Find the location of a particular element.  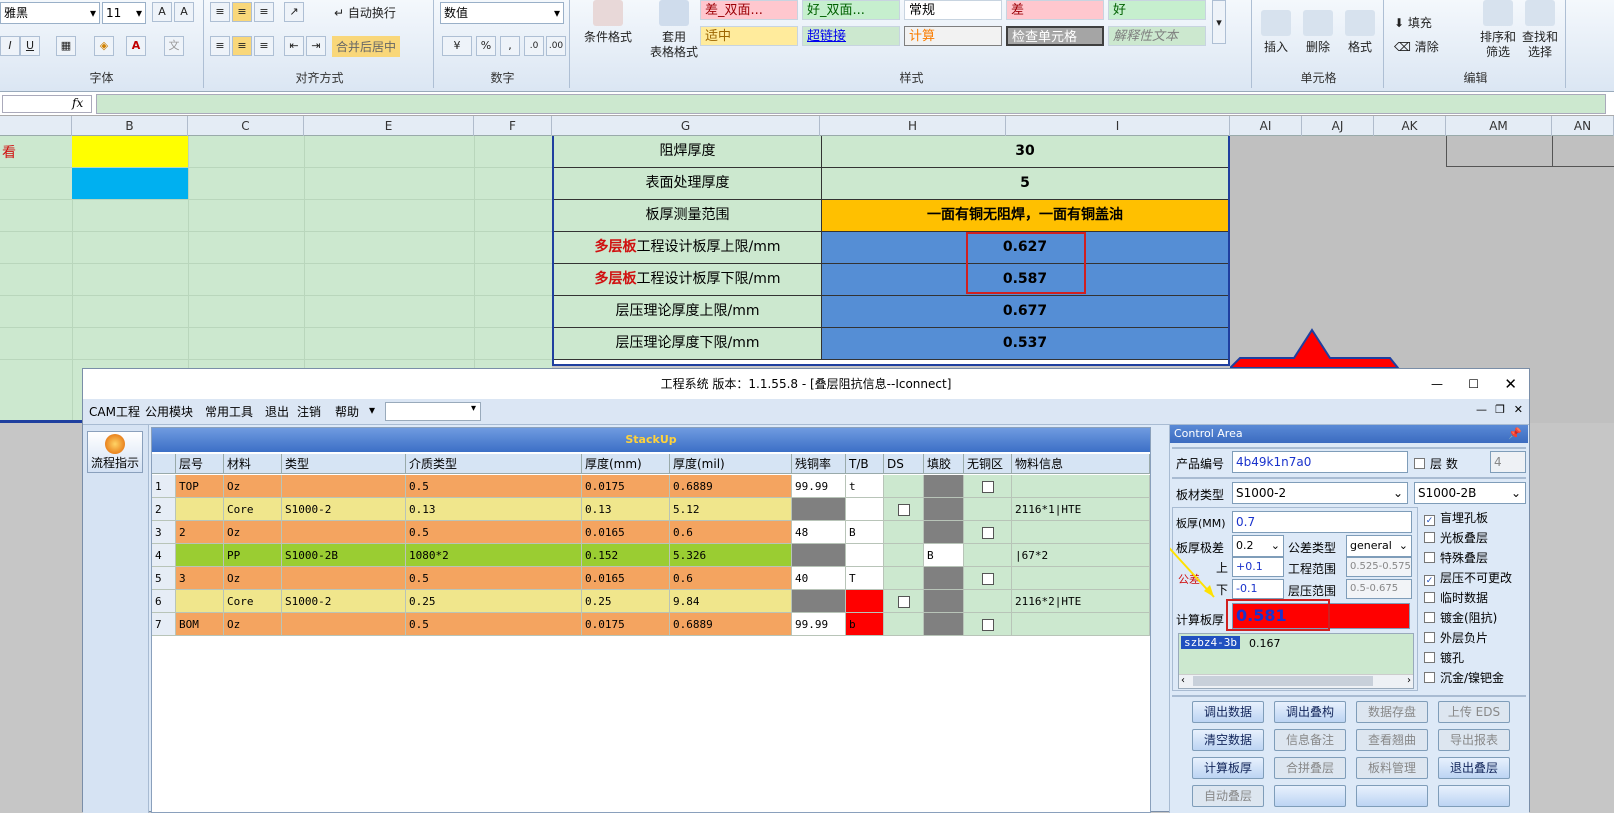

align-bottom-button: ≡ is located at coordinates (264, 12).